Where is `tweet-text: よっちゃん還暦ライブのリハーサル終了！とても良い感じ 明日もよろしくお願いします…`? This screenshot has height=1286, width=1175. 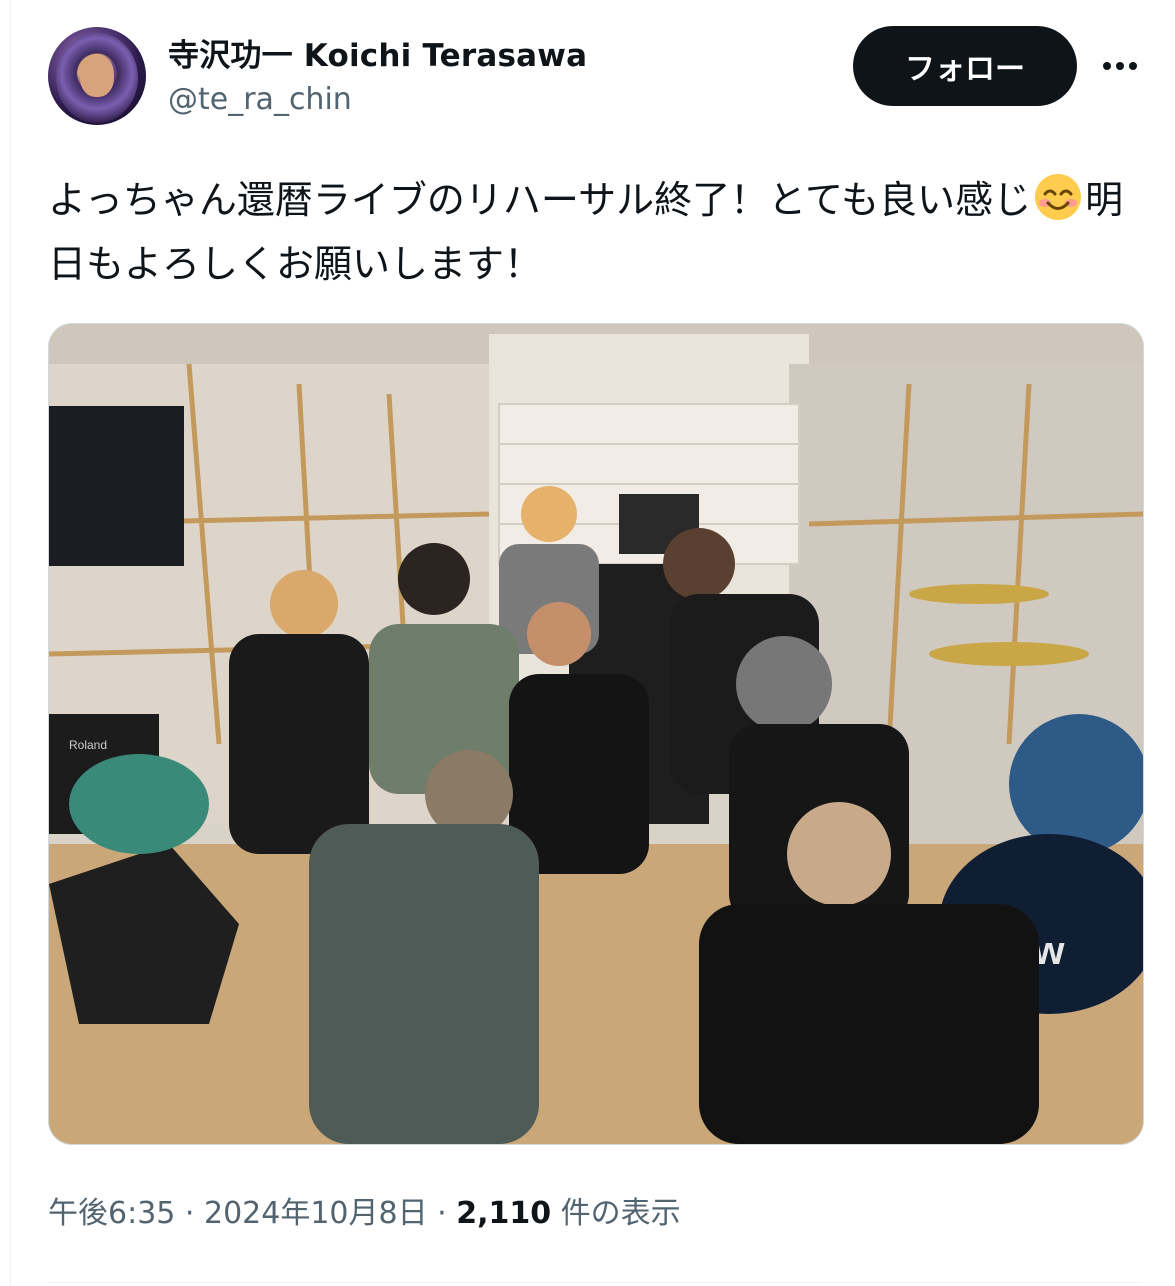
tweet-text: よっちゃん還暦ライブのリハーサル終了！とても良い感じ 明日もよろしくお願いします… is located at coordinates (593, 232).